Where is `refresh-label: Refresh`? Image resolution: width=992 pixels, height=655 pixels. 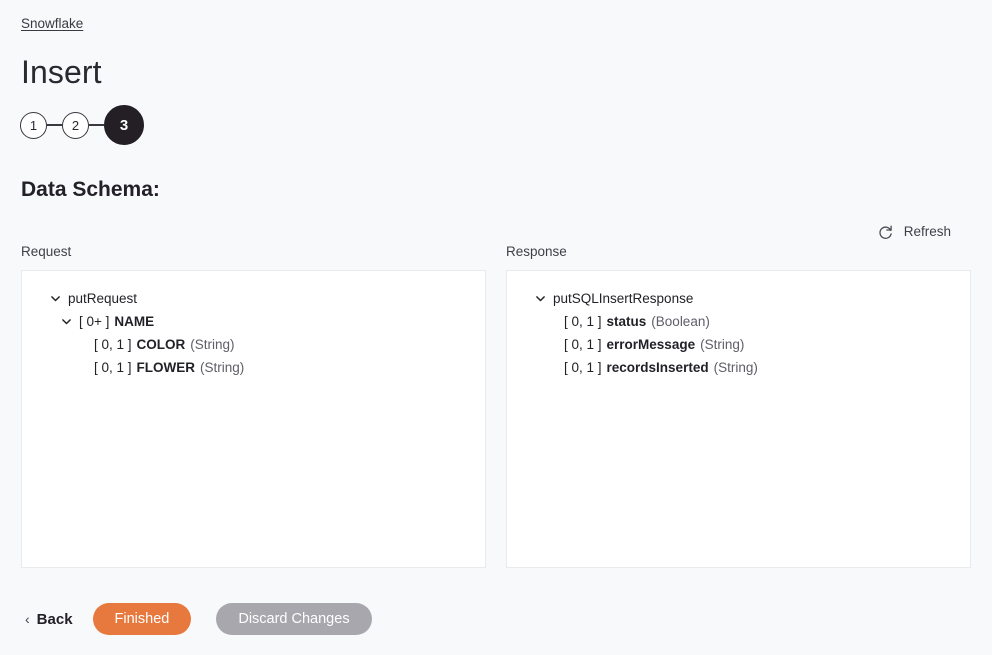 refresh-label: Refresh is located at coordinates (927, 231).